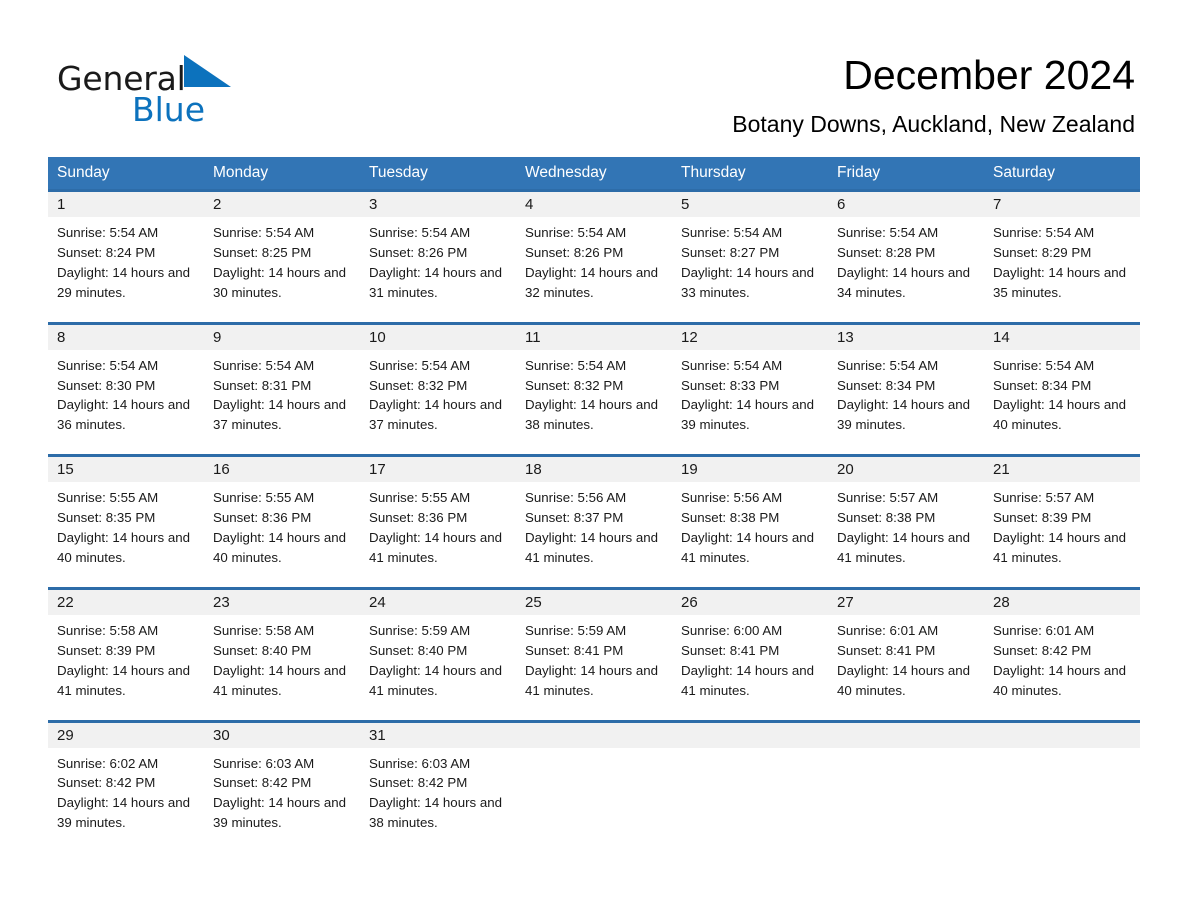  What do you see at coordinates (197, 91) in the screenshot?
I see `general-blue-logo: General Blue` at bounding box center [197, 91].